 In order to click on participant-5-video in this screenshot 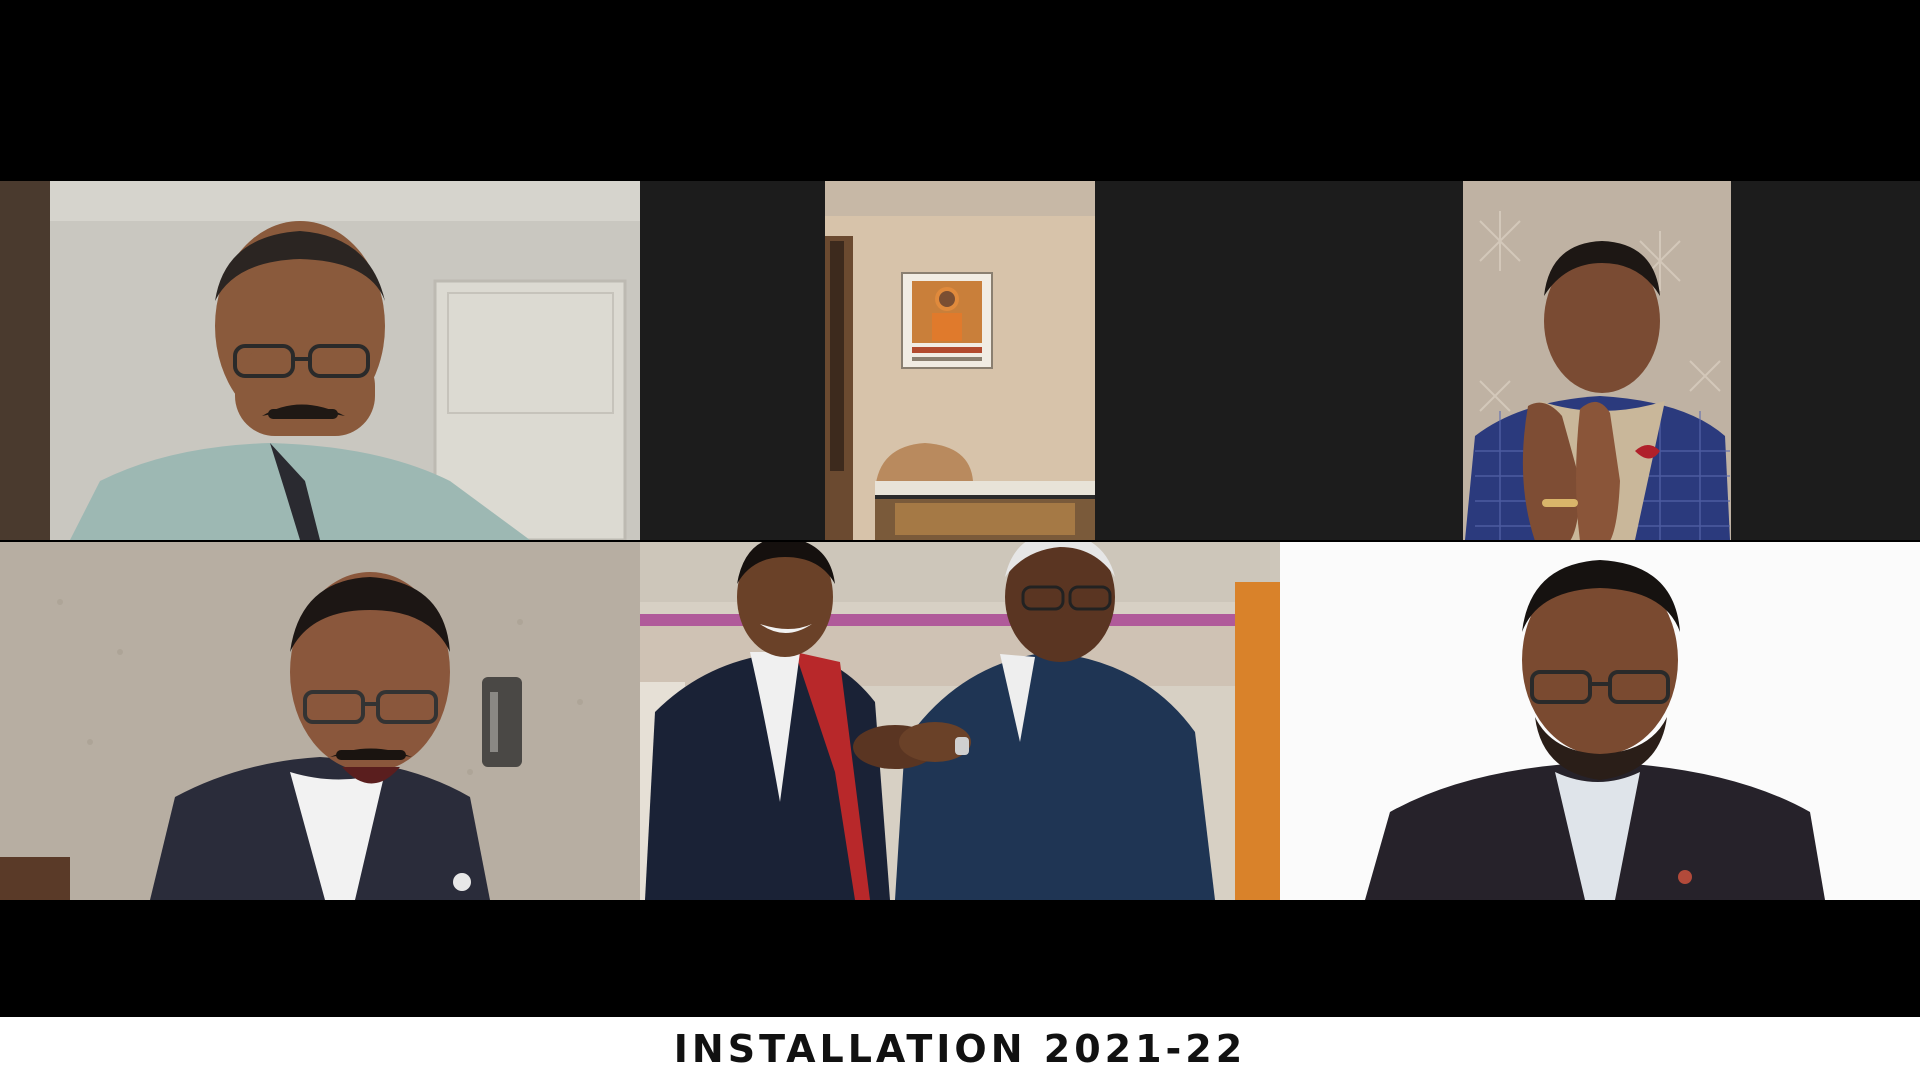, I will do `click(960, 721)`.